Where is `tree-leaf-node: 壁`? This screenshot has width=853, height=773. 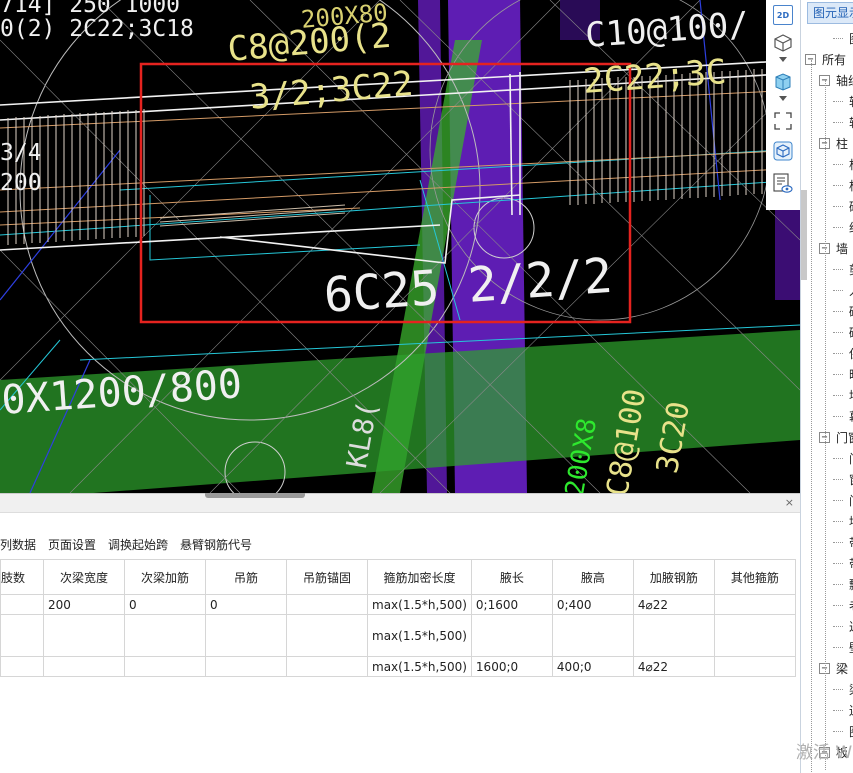 tree-leaf-node: 壁 is located at coordinates (843, 647).